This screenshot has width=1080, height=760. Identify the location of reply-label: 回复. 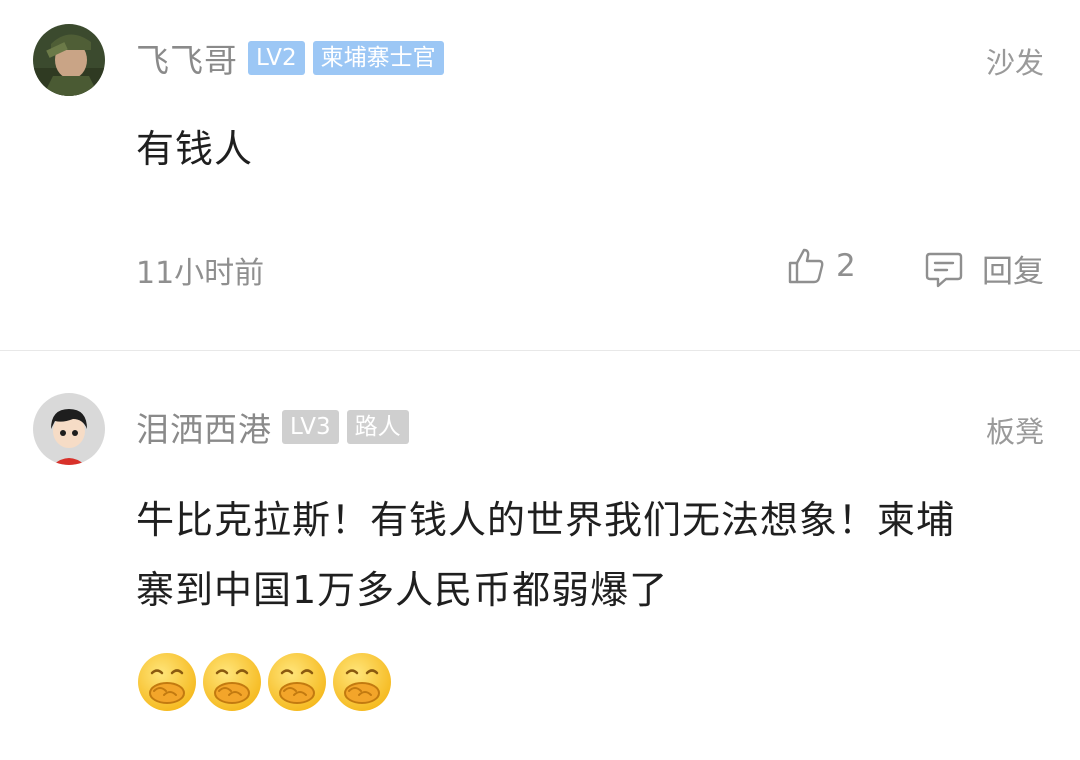
(1013, 272).